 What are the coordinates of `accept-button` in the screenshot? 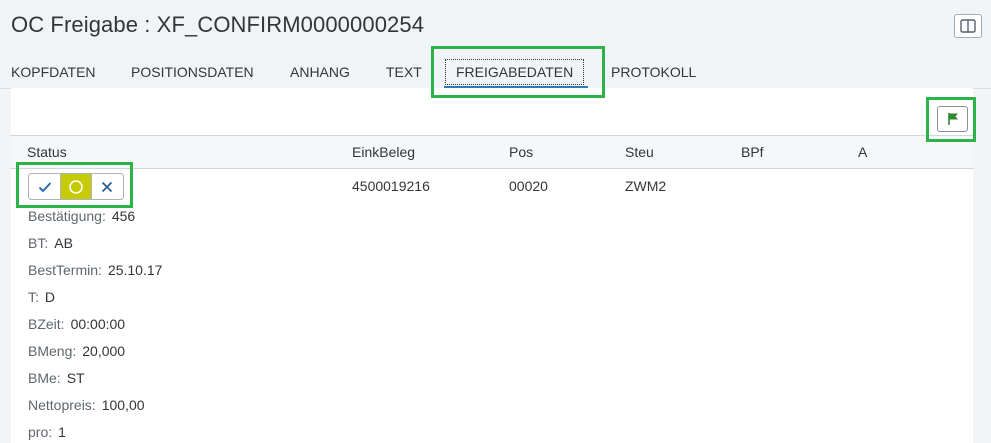 It's located at (44, 186).